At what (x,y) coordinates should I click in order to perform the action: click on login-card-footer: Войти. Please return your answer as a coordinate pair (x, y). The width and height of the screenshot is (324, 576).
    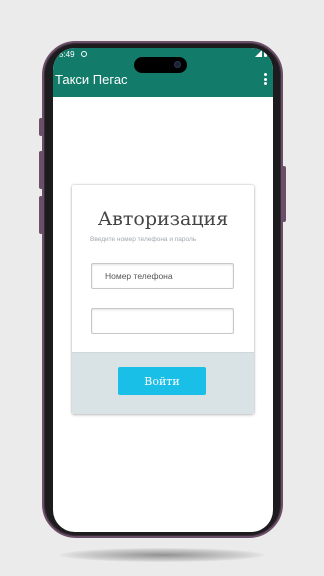
    Looking at the image, I should click on (163, 383).